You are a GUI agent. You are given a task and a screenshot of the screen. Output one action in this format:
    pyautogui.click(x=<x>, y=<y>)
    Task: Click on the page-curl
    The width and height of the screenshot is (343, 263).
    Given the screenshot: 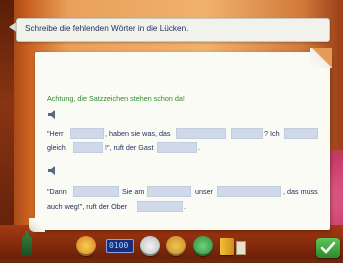 What is the action you would take?
    pyautogui.click(x=37, y=225)
    